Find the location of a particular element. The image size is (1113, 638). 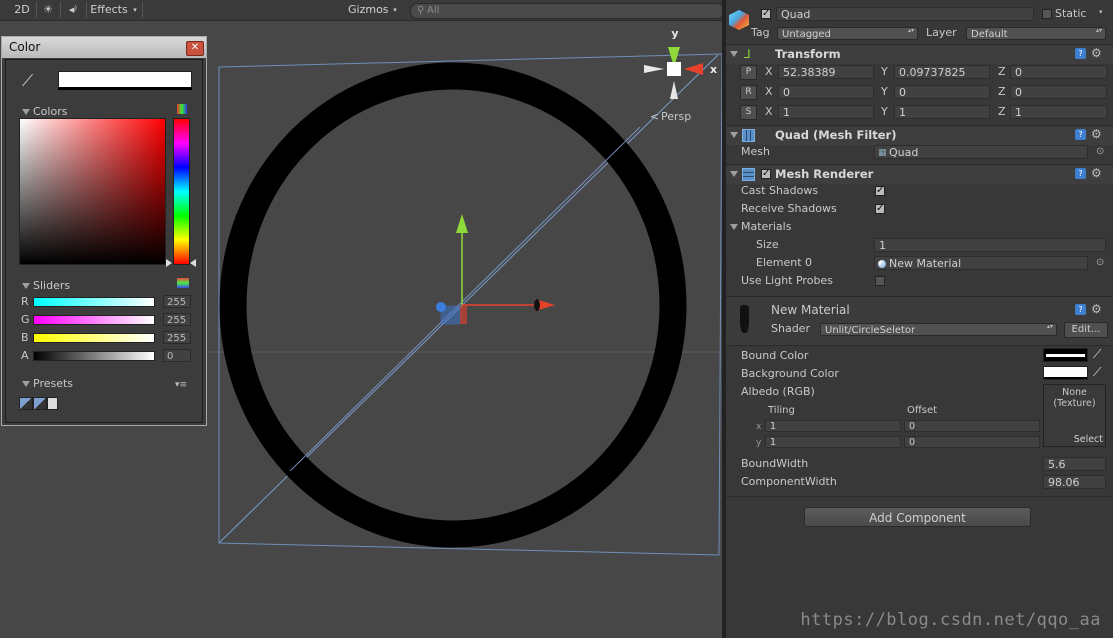

static-chevron-down-icon: ▾ is located at coordinates (1101, 12).